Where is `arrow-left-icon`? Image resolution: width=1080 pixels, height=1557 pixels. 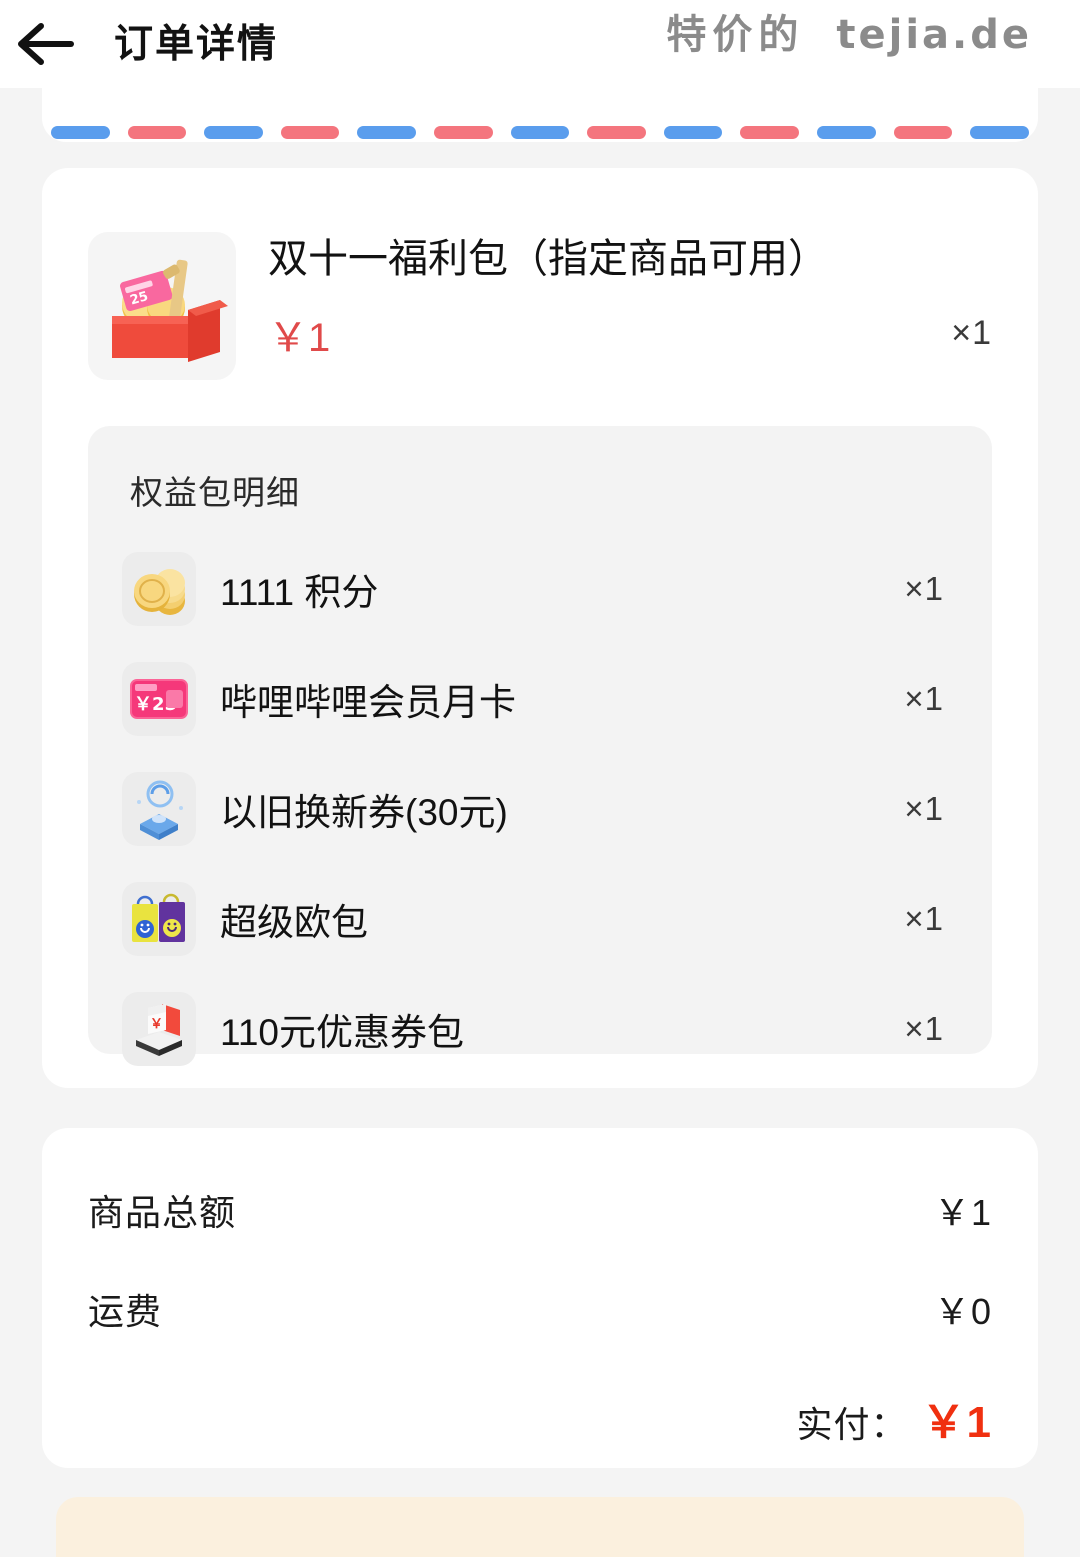
arrow-left-icon is located at coordinates (46, 44).